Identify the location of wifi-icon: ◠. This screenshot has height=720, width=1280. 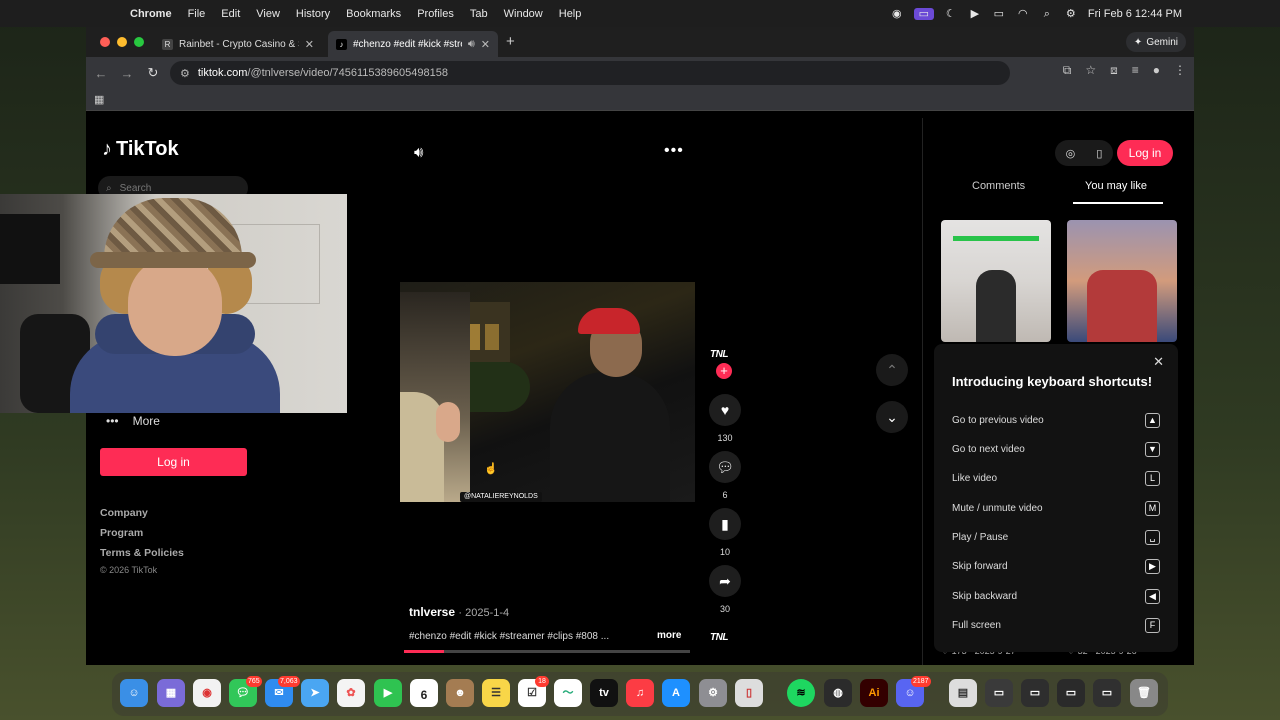
(1023, 14).